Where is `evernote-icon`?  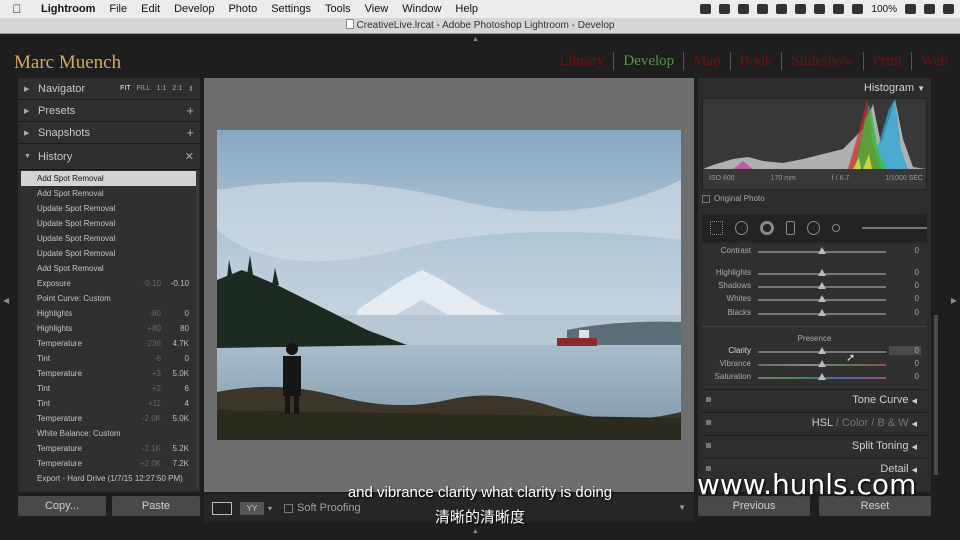
evernote-icon is located at coordinates (725, 9).